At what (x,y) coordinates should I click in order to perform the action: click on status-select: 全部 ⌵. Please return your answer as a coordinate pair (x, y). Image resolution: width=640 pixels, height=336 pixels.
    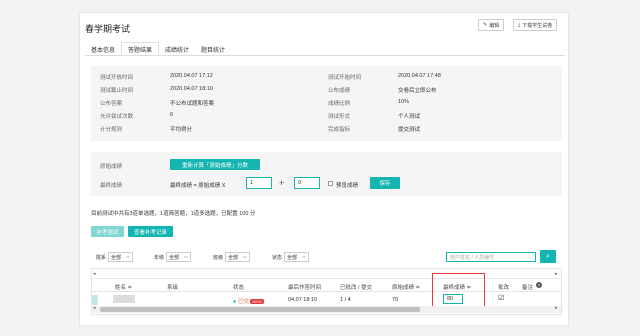
    Looking at the image, I should click on (296, 257).